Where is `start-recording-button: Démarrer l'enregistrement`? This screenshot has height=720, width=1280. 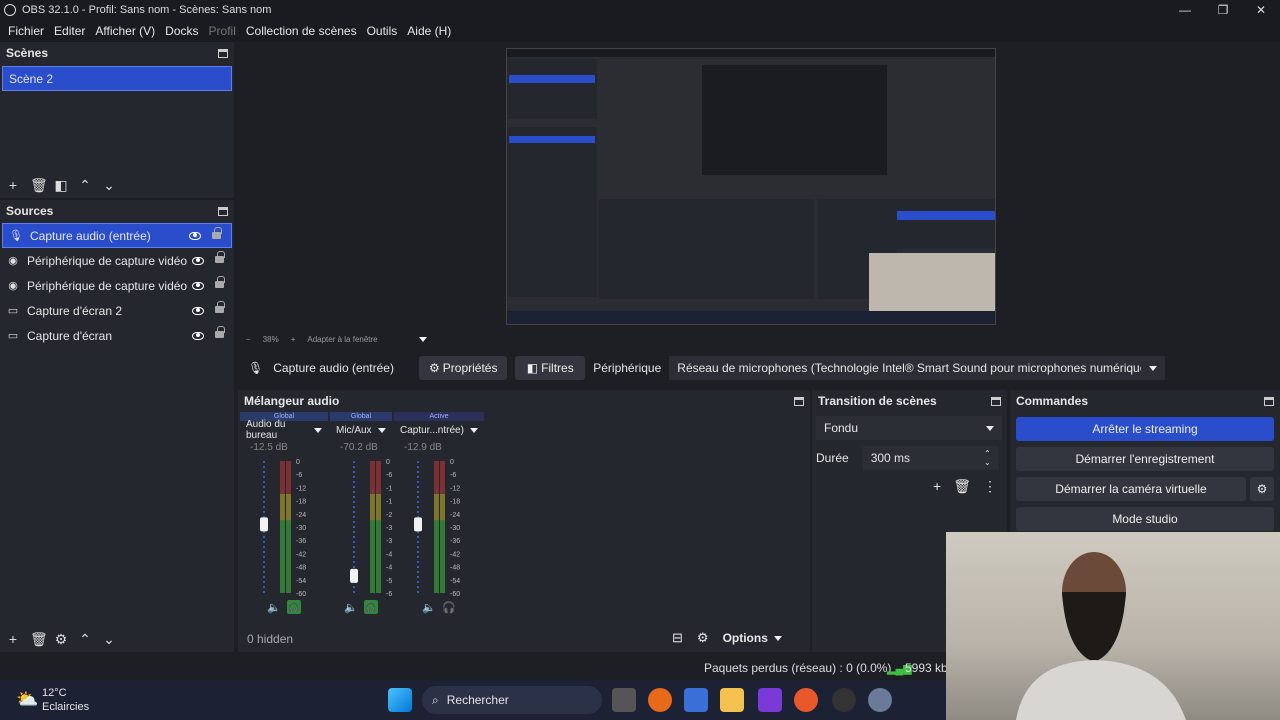
start-recording-button: Démarrer l'enregistrement is located at coordinates (1145, 459).